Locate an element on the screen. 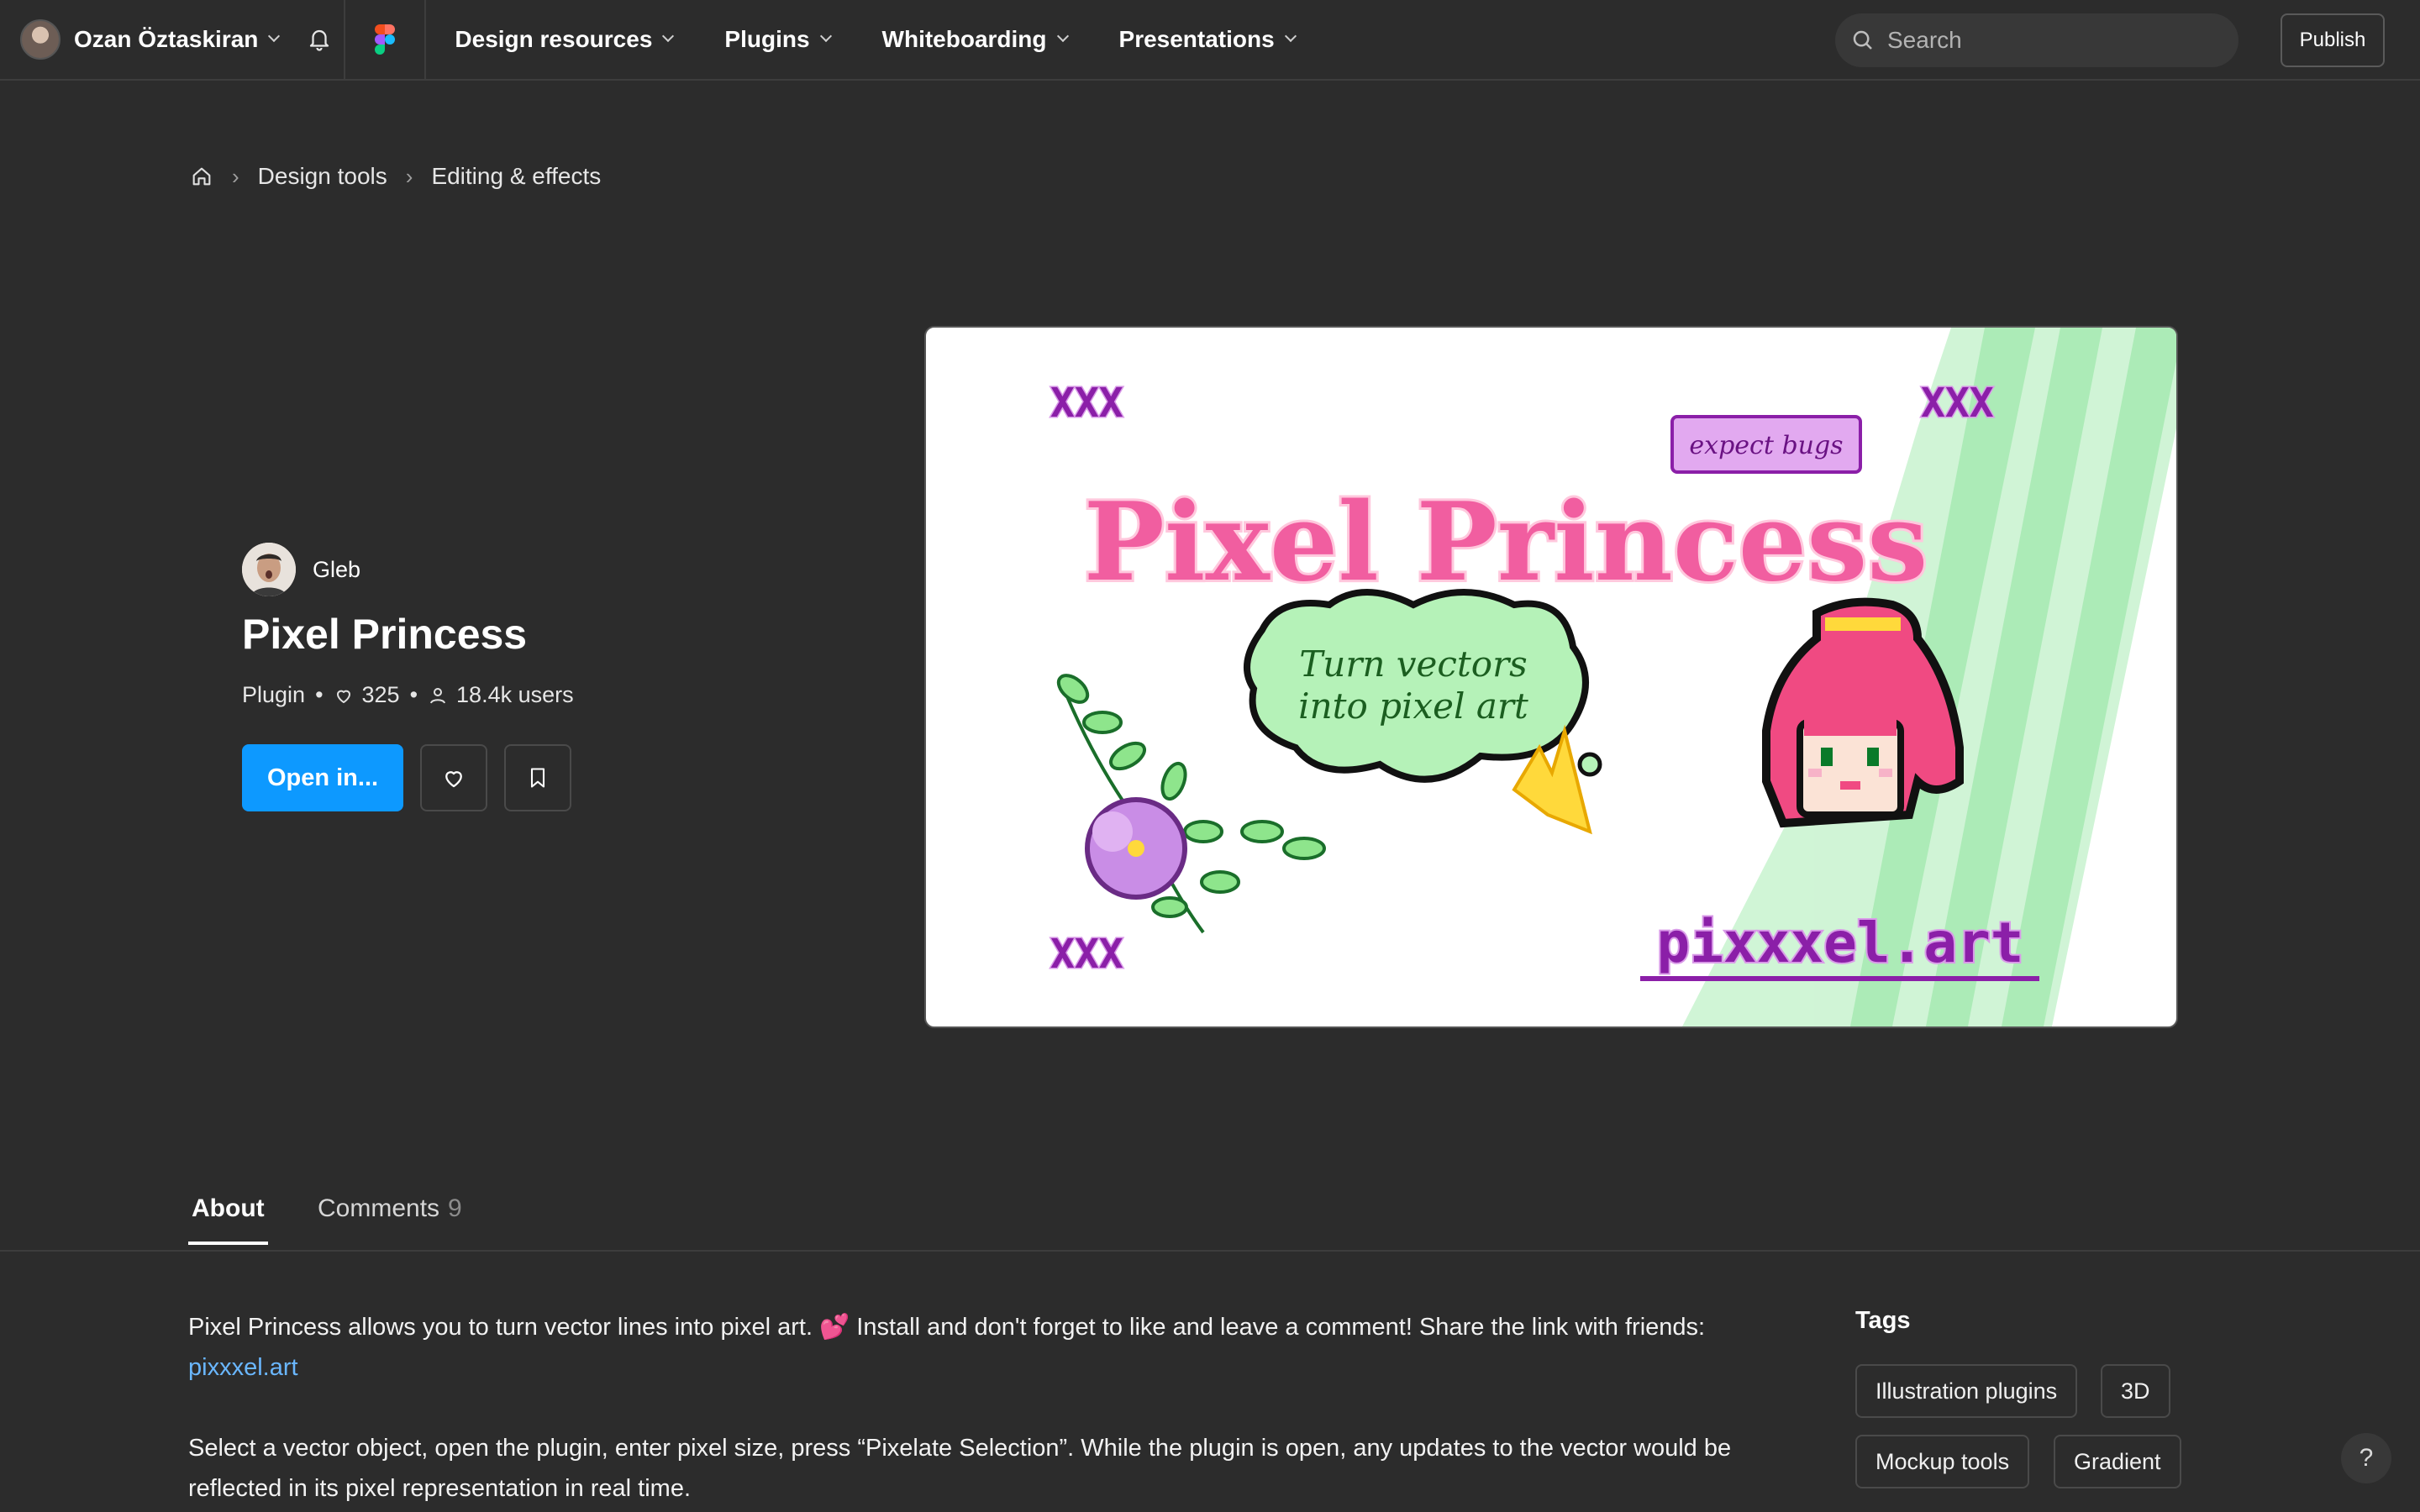  breadcrumb-editing-effects: Editing & effects is located at coordinates (516, 176).